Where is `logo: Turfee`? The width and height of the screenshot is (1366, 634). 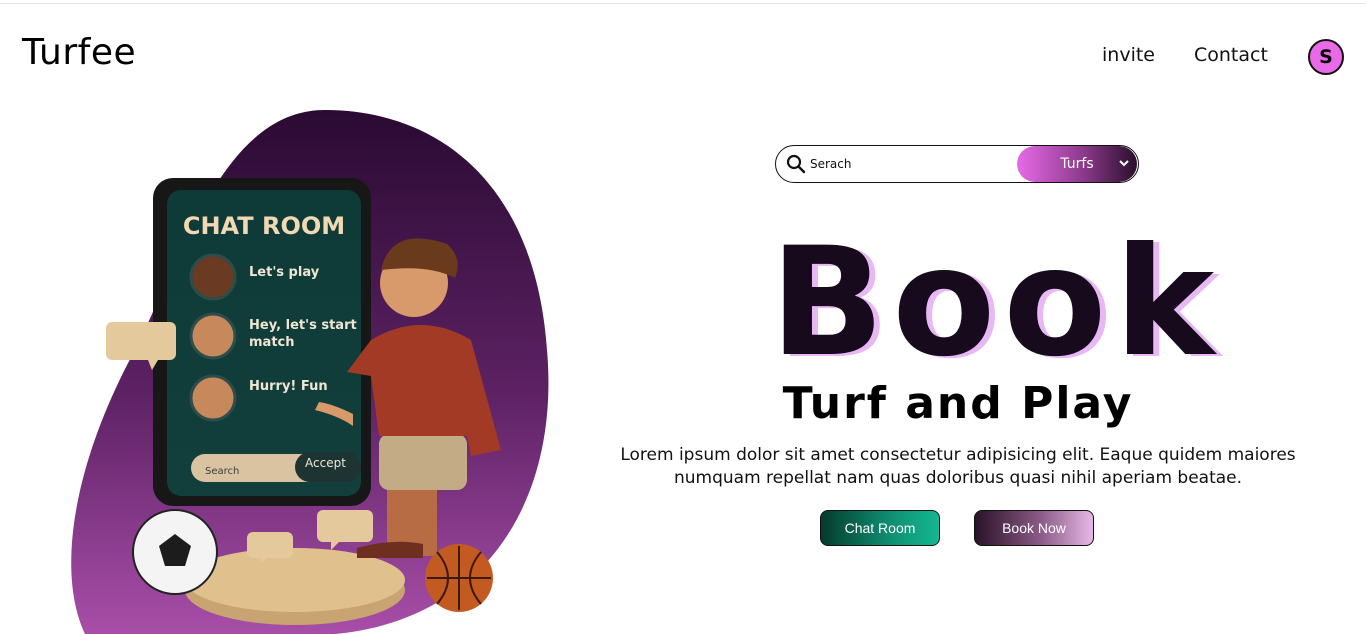
logo: Turfee is located at coordinates (79, 52).